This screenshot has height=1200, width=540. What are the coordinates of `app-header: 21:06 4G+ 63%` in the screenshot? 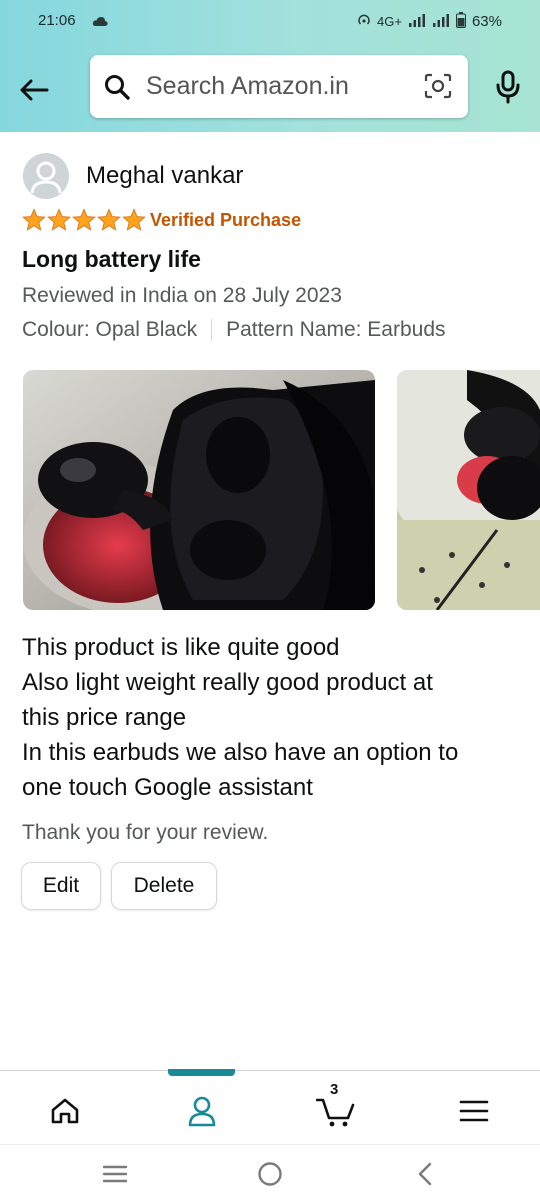 It's located at (270, 66).